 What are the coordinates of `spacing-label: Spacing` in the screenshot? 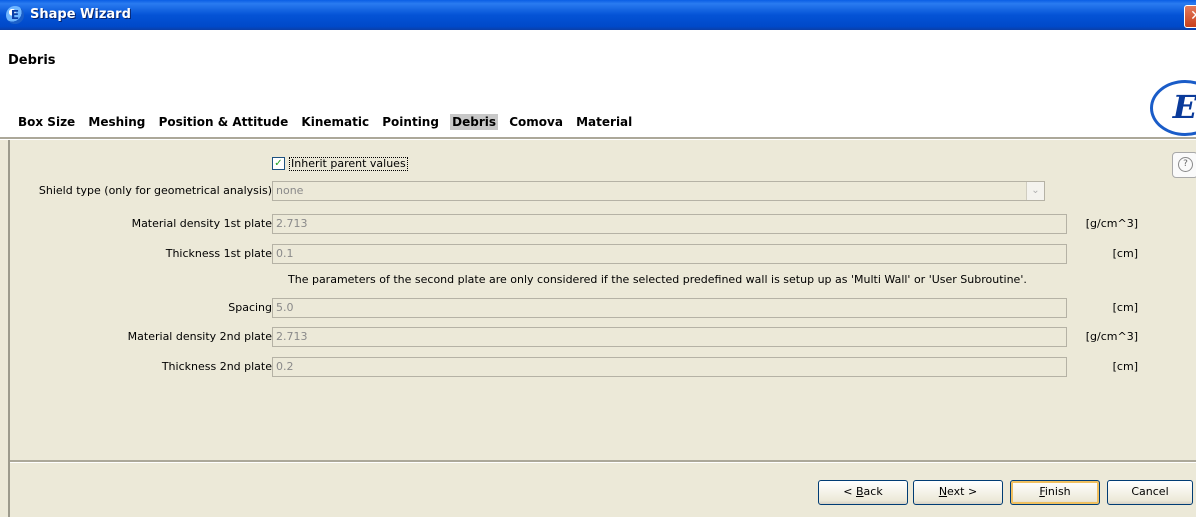 It's located at (250, 307).